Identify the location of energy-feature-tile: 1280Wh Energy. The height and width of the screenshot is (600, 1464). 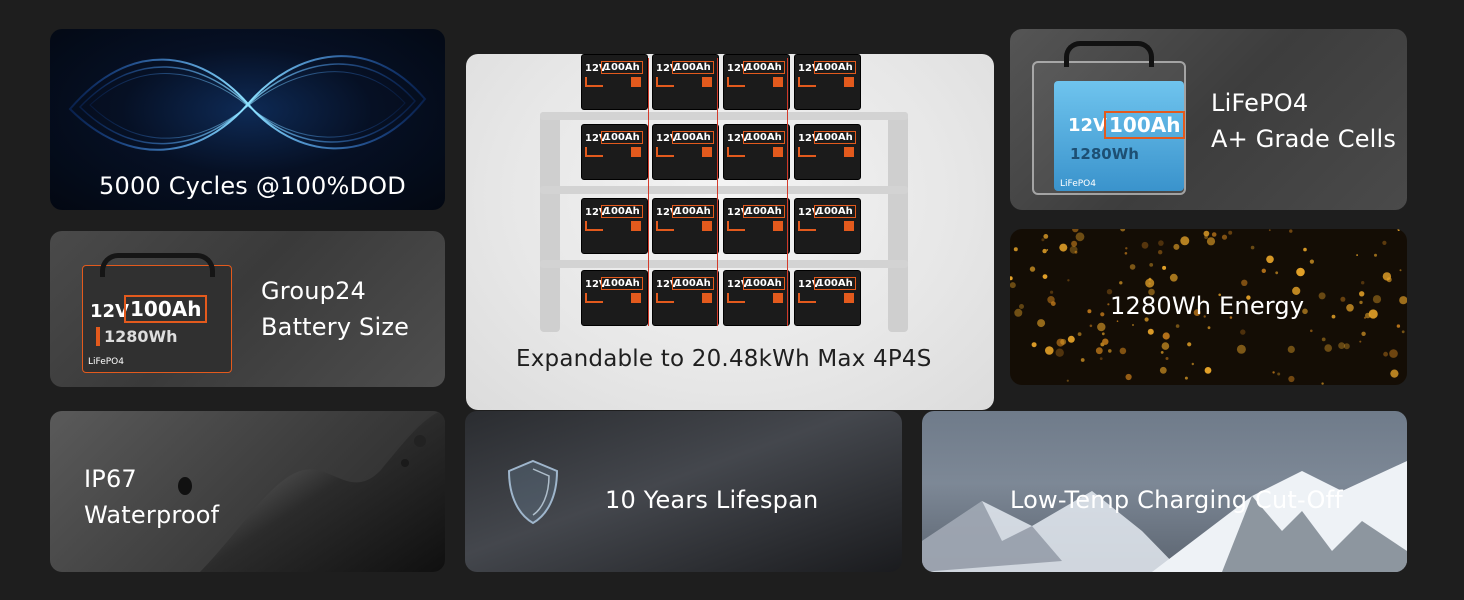
(1208, 307).